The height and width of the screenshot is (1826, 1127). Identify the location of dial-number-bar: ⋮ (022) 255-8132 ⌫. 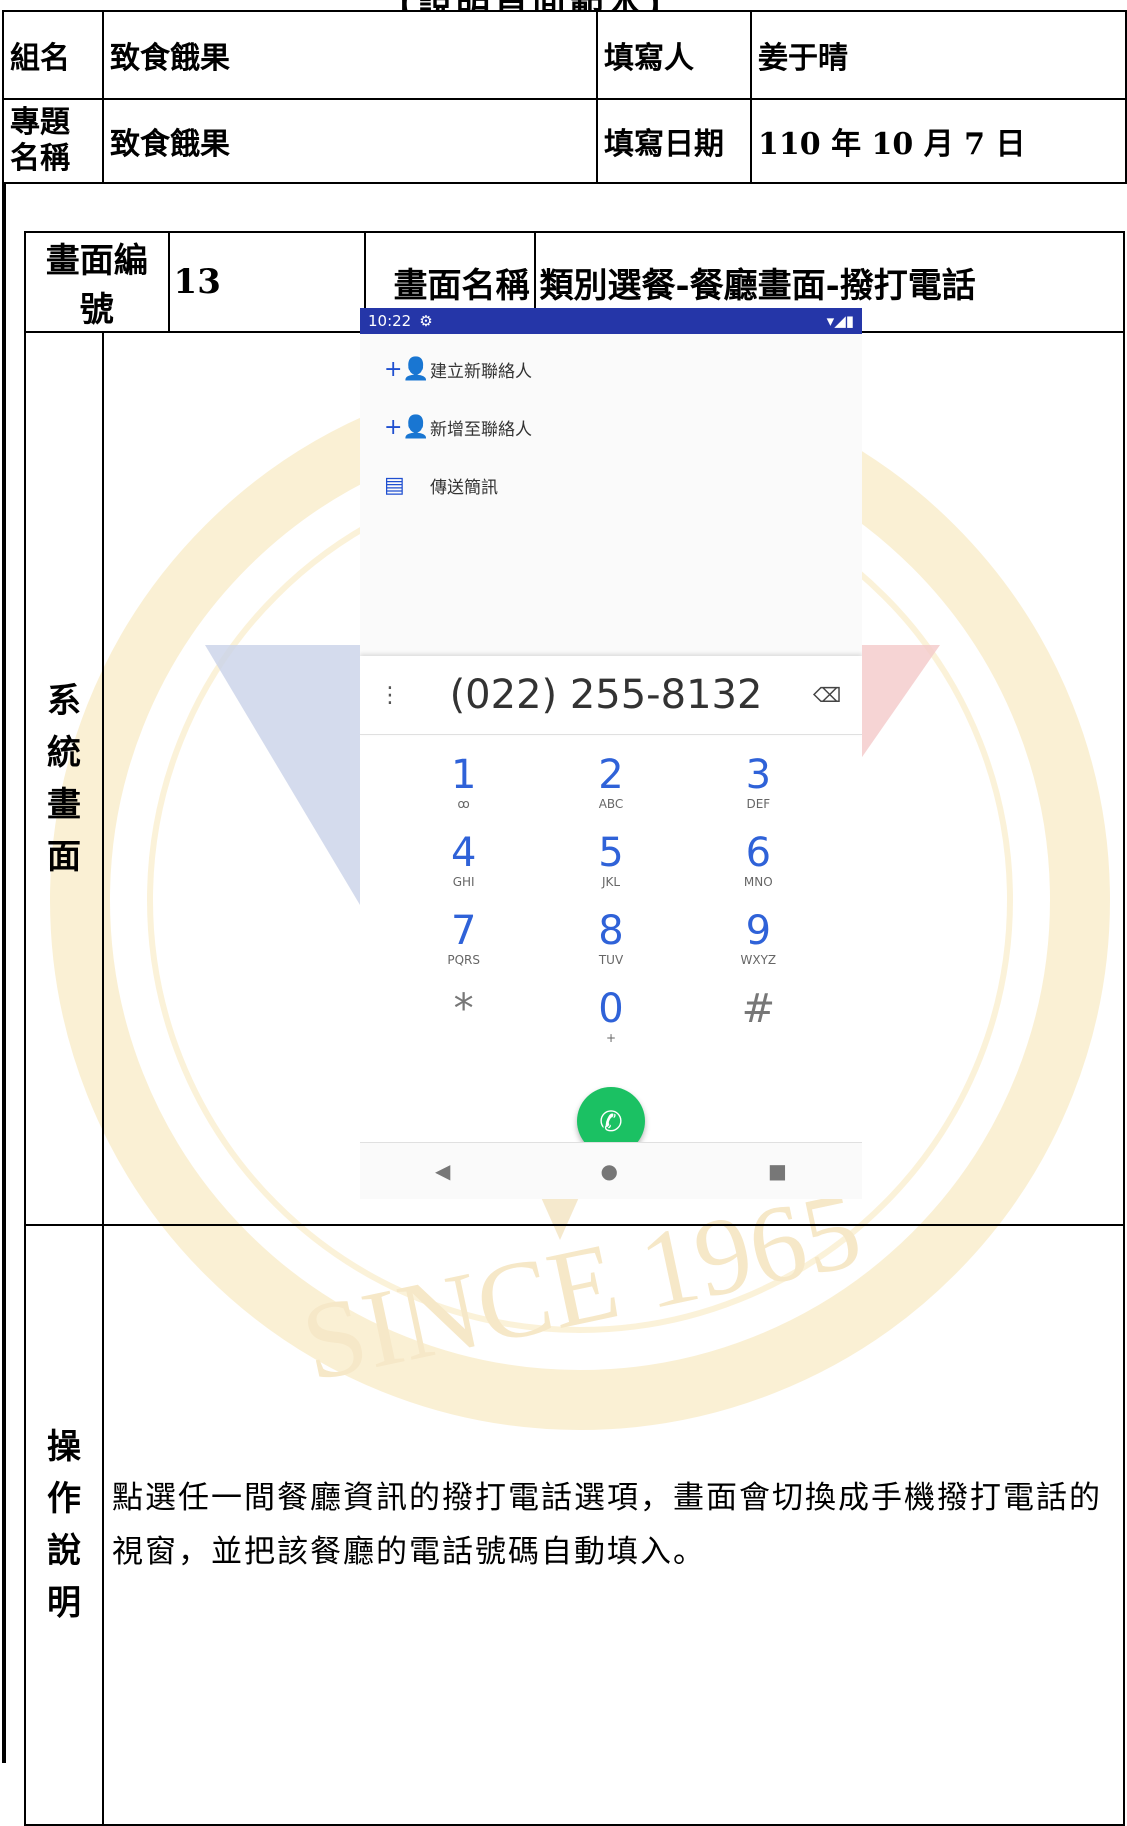
(611, 695).